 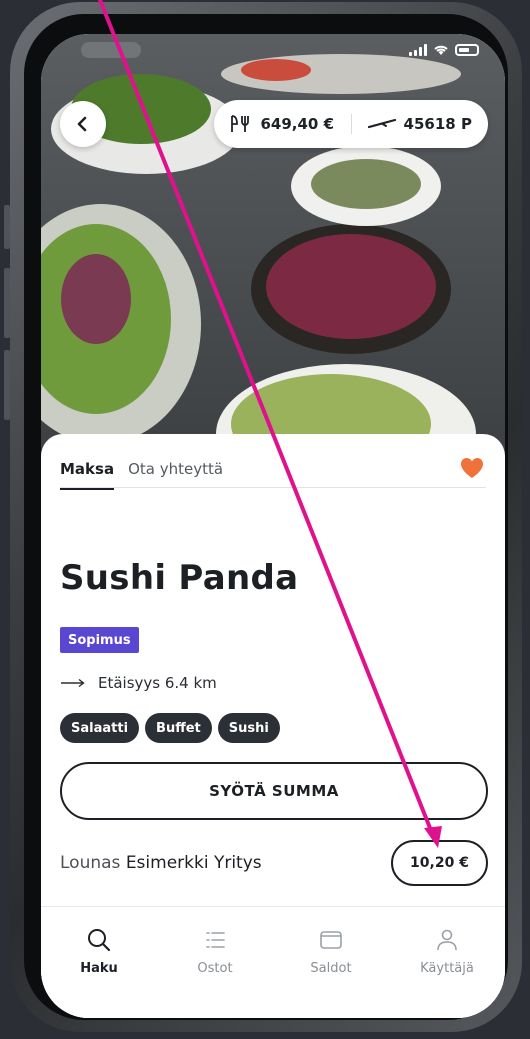 What do you see at coordinates (240, 123) in the screenshot?
I see `cutlery-icon` at bounding box center [240, 123].